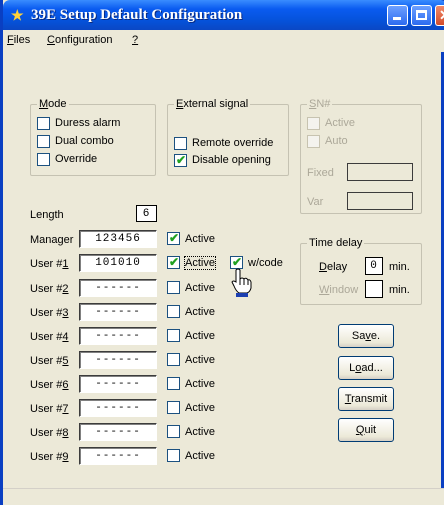  Describe the element at coordinates (118, 384) in the screenshot. I see `user-6-code-field: ------` at that location.